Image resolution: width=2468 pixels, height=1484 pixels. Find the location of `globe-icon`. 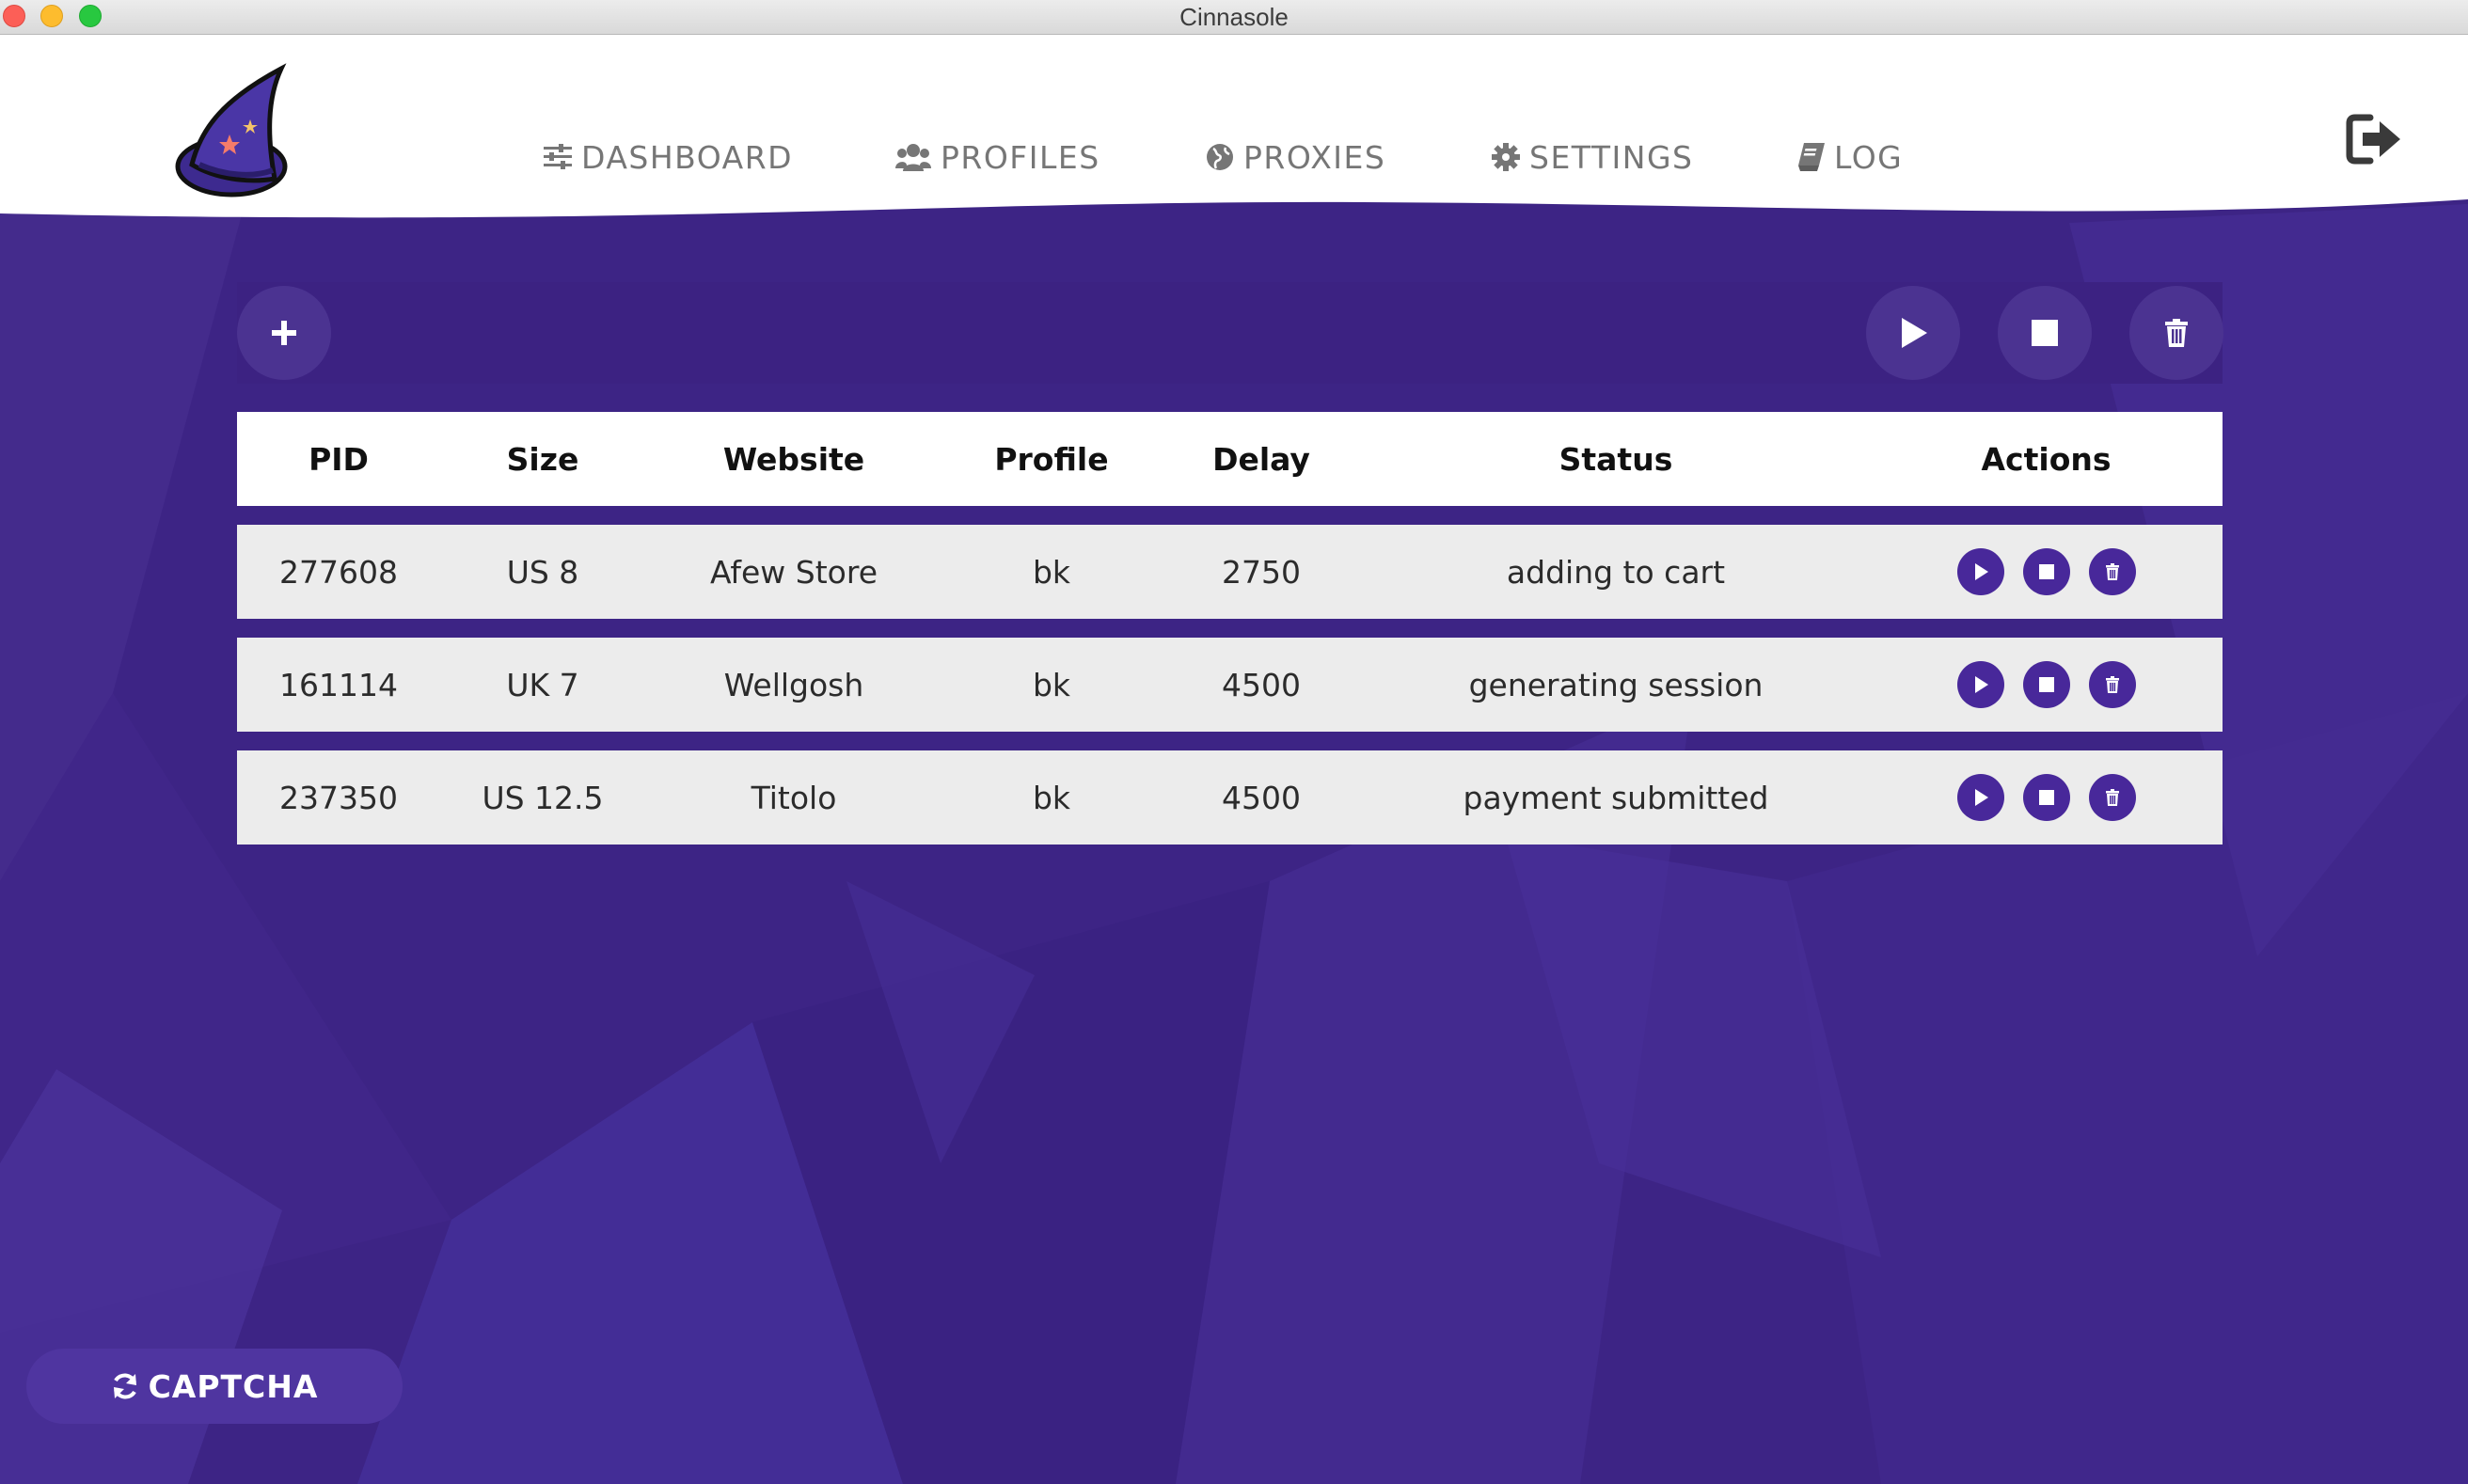

globe-icon is located at coordinates (1220, 157).